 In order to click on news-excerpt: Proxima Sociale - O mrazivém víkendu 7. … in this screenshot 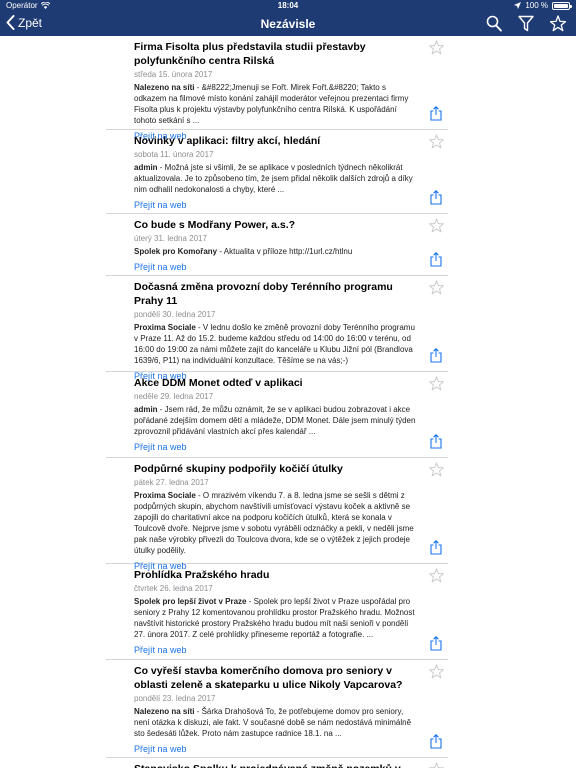, I will do `click(277, 523)`.